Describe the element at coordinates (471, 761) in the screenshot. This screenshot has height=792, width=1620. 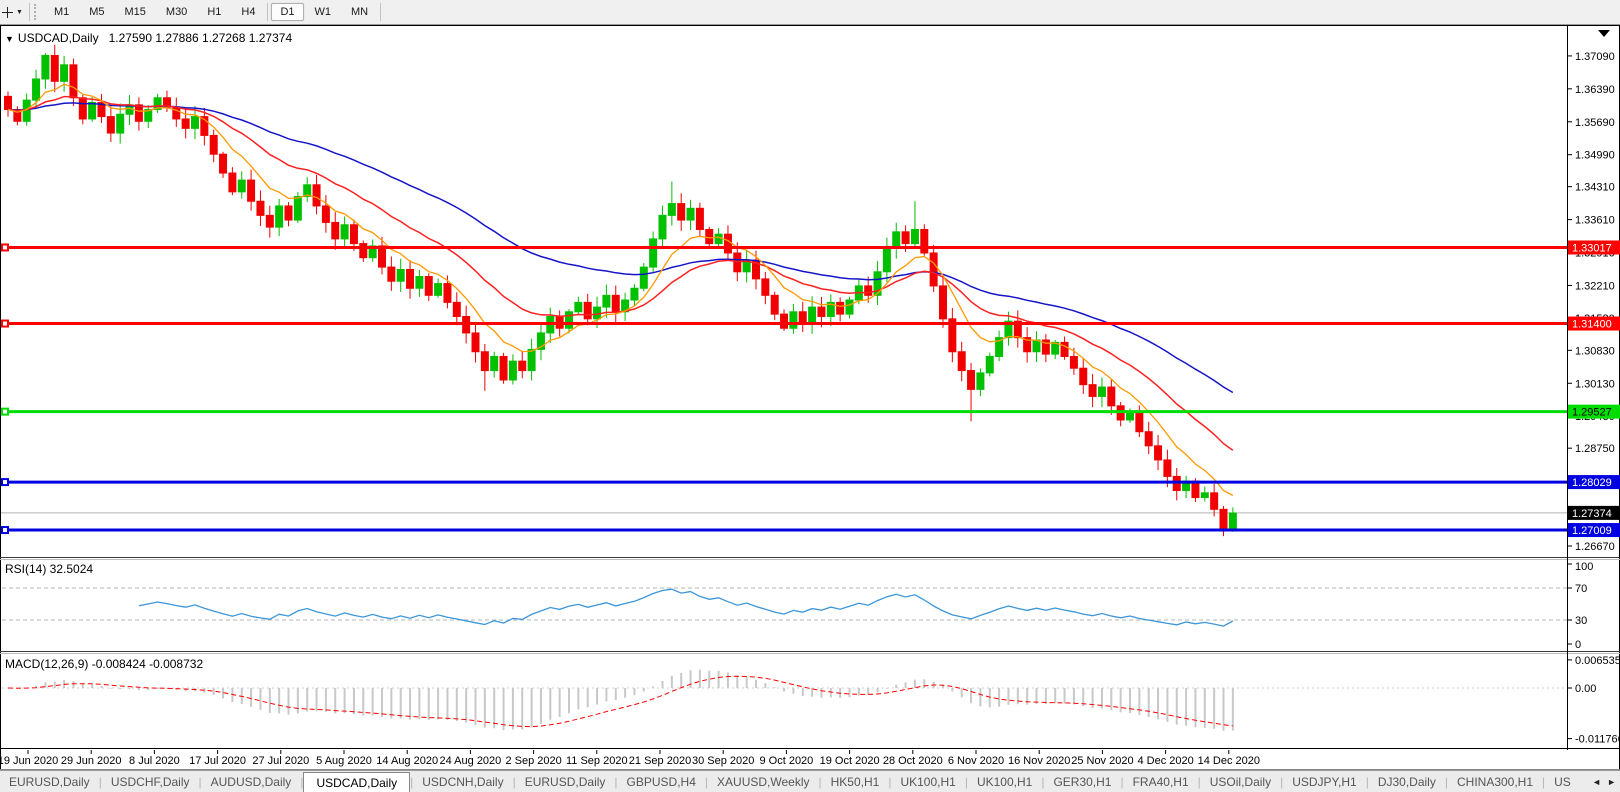
I see `svg-text: 24 Aug 2020` at that location.